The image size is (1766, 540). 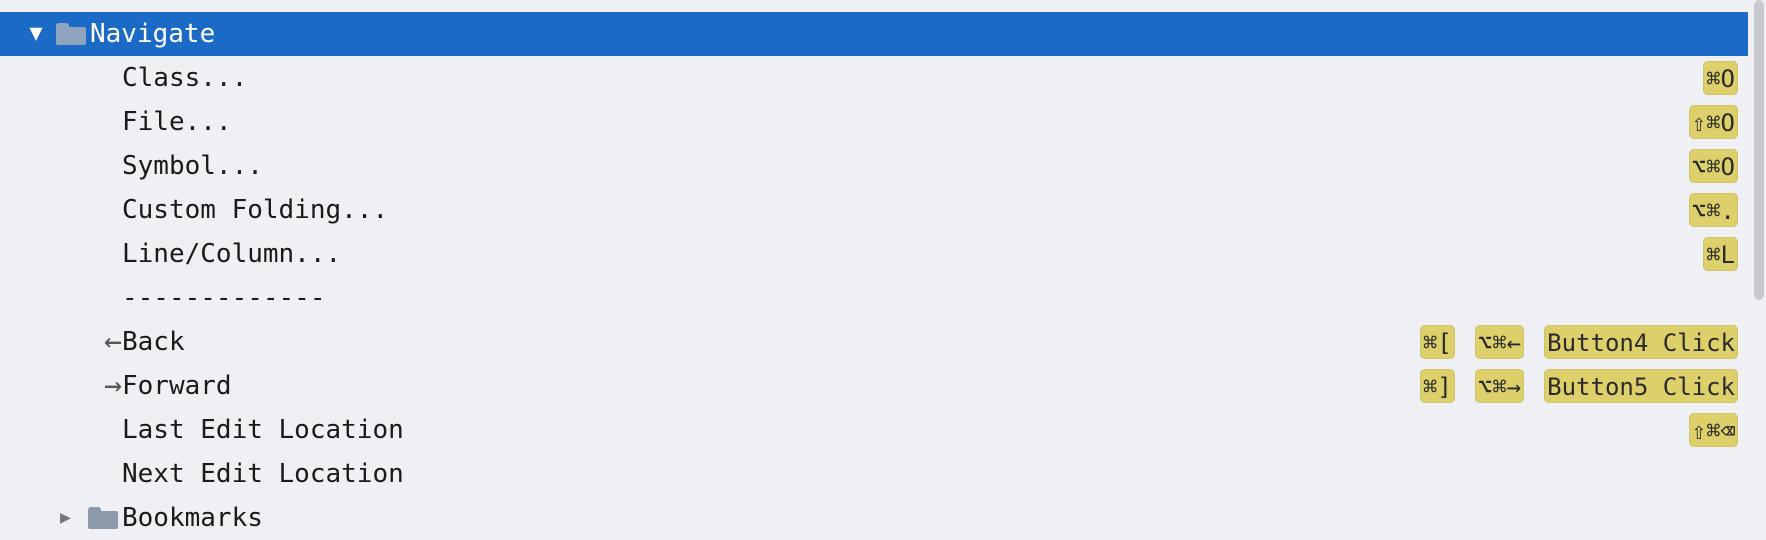 What do you see at coordinates (65, 518) in the screenshot?
I see `collapse-toggle-icon: ▶` at bounding box center [65, 518].